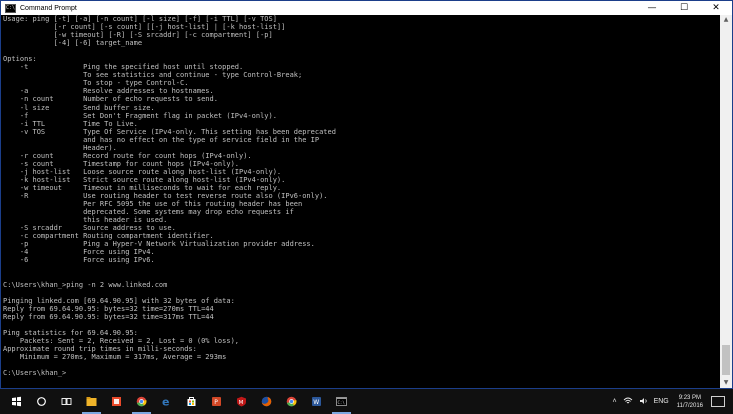  Describe the element at coordinates (690, 397) in the screenshot. I see `clock-time: 9:23 PM` at that location.